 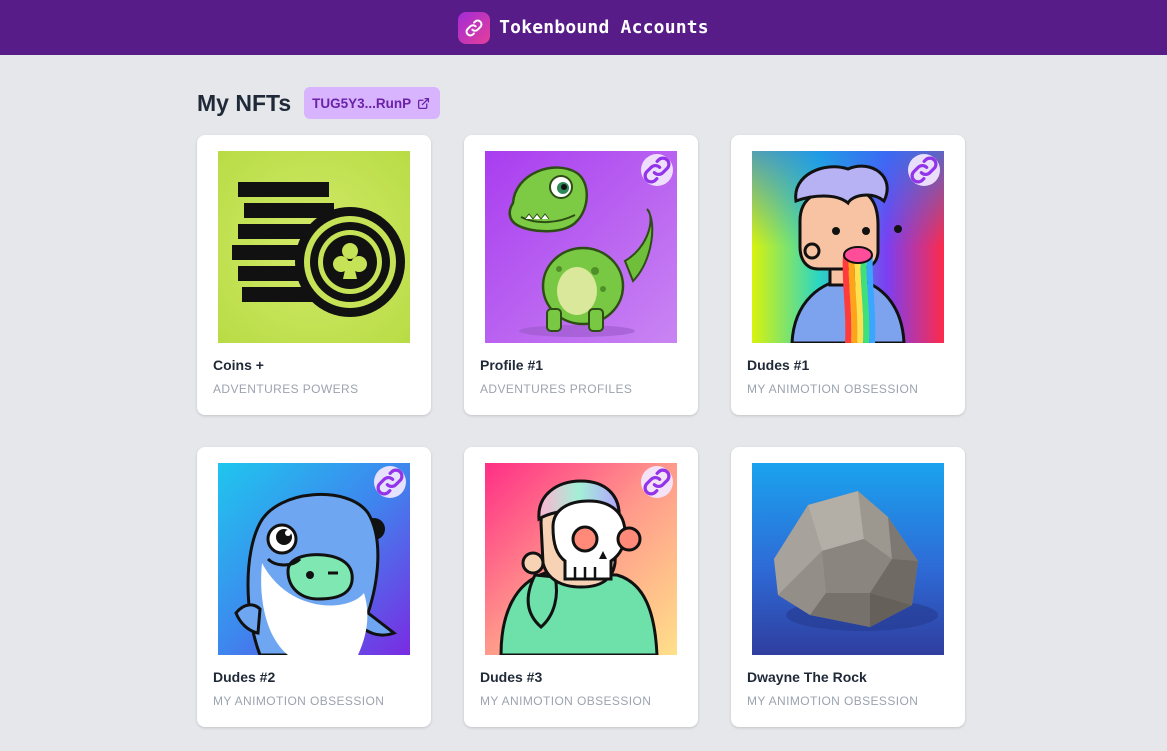 I want to click on nft-name: Dudes #1, so click(x=778, y=365).